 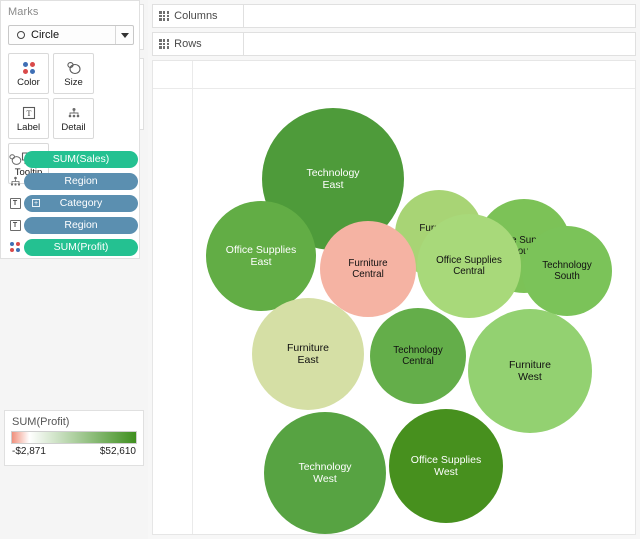 What do you see at coordinates (73, 127) in the screenshot?
I see `marks-detail-label: Detail` at bounding box center [73, 127].